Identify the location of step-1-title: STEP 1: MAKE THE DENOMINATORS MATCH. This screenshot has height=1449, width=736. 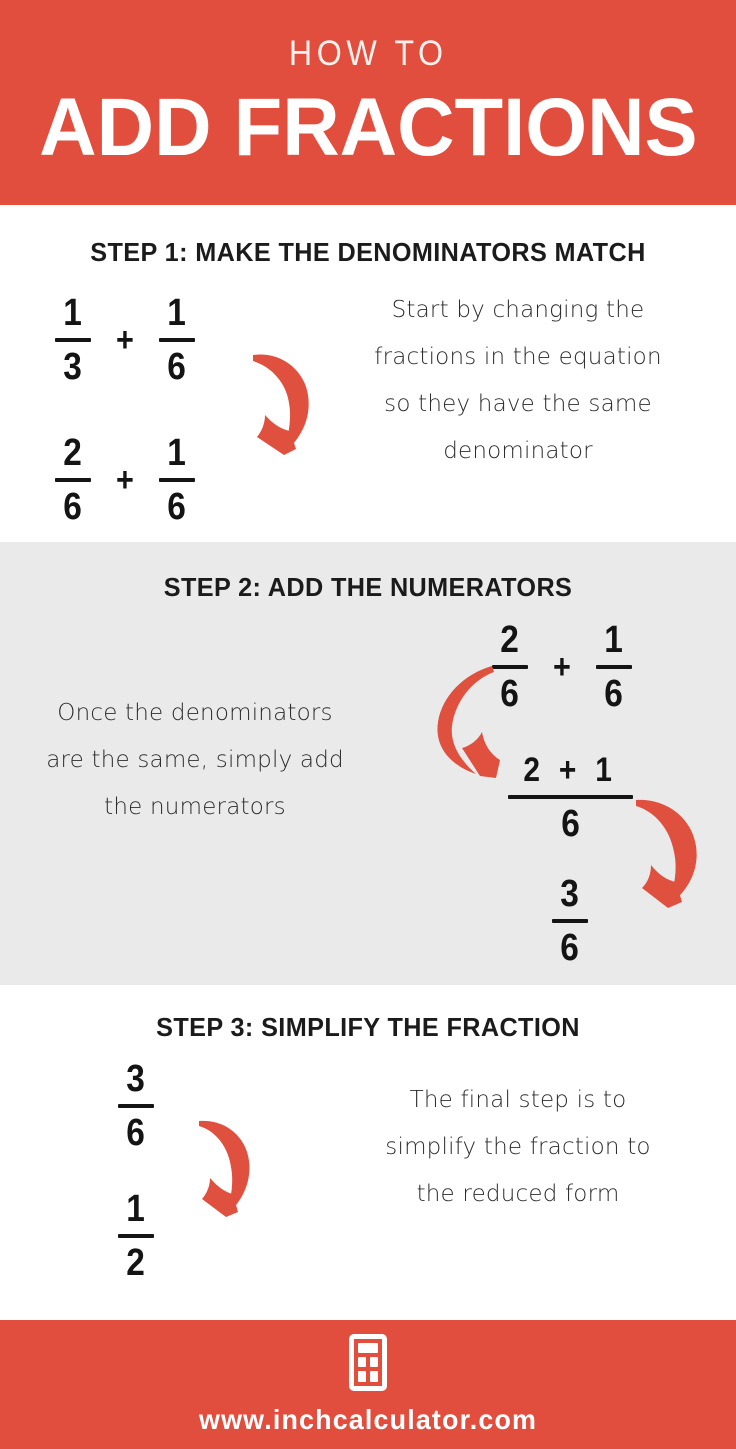
(368, 252).